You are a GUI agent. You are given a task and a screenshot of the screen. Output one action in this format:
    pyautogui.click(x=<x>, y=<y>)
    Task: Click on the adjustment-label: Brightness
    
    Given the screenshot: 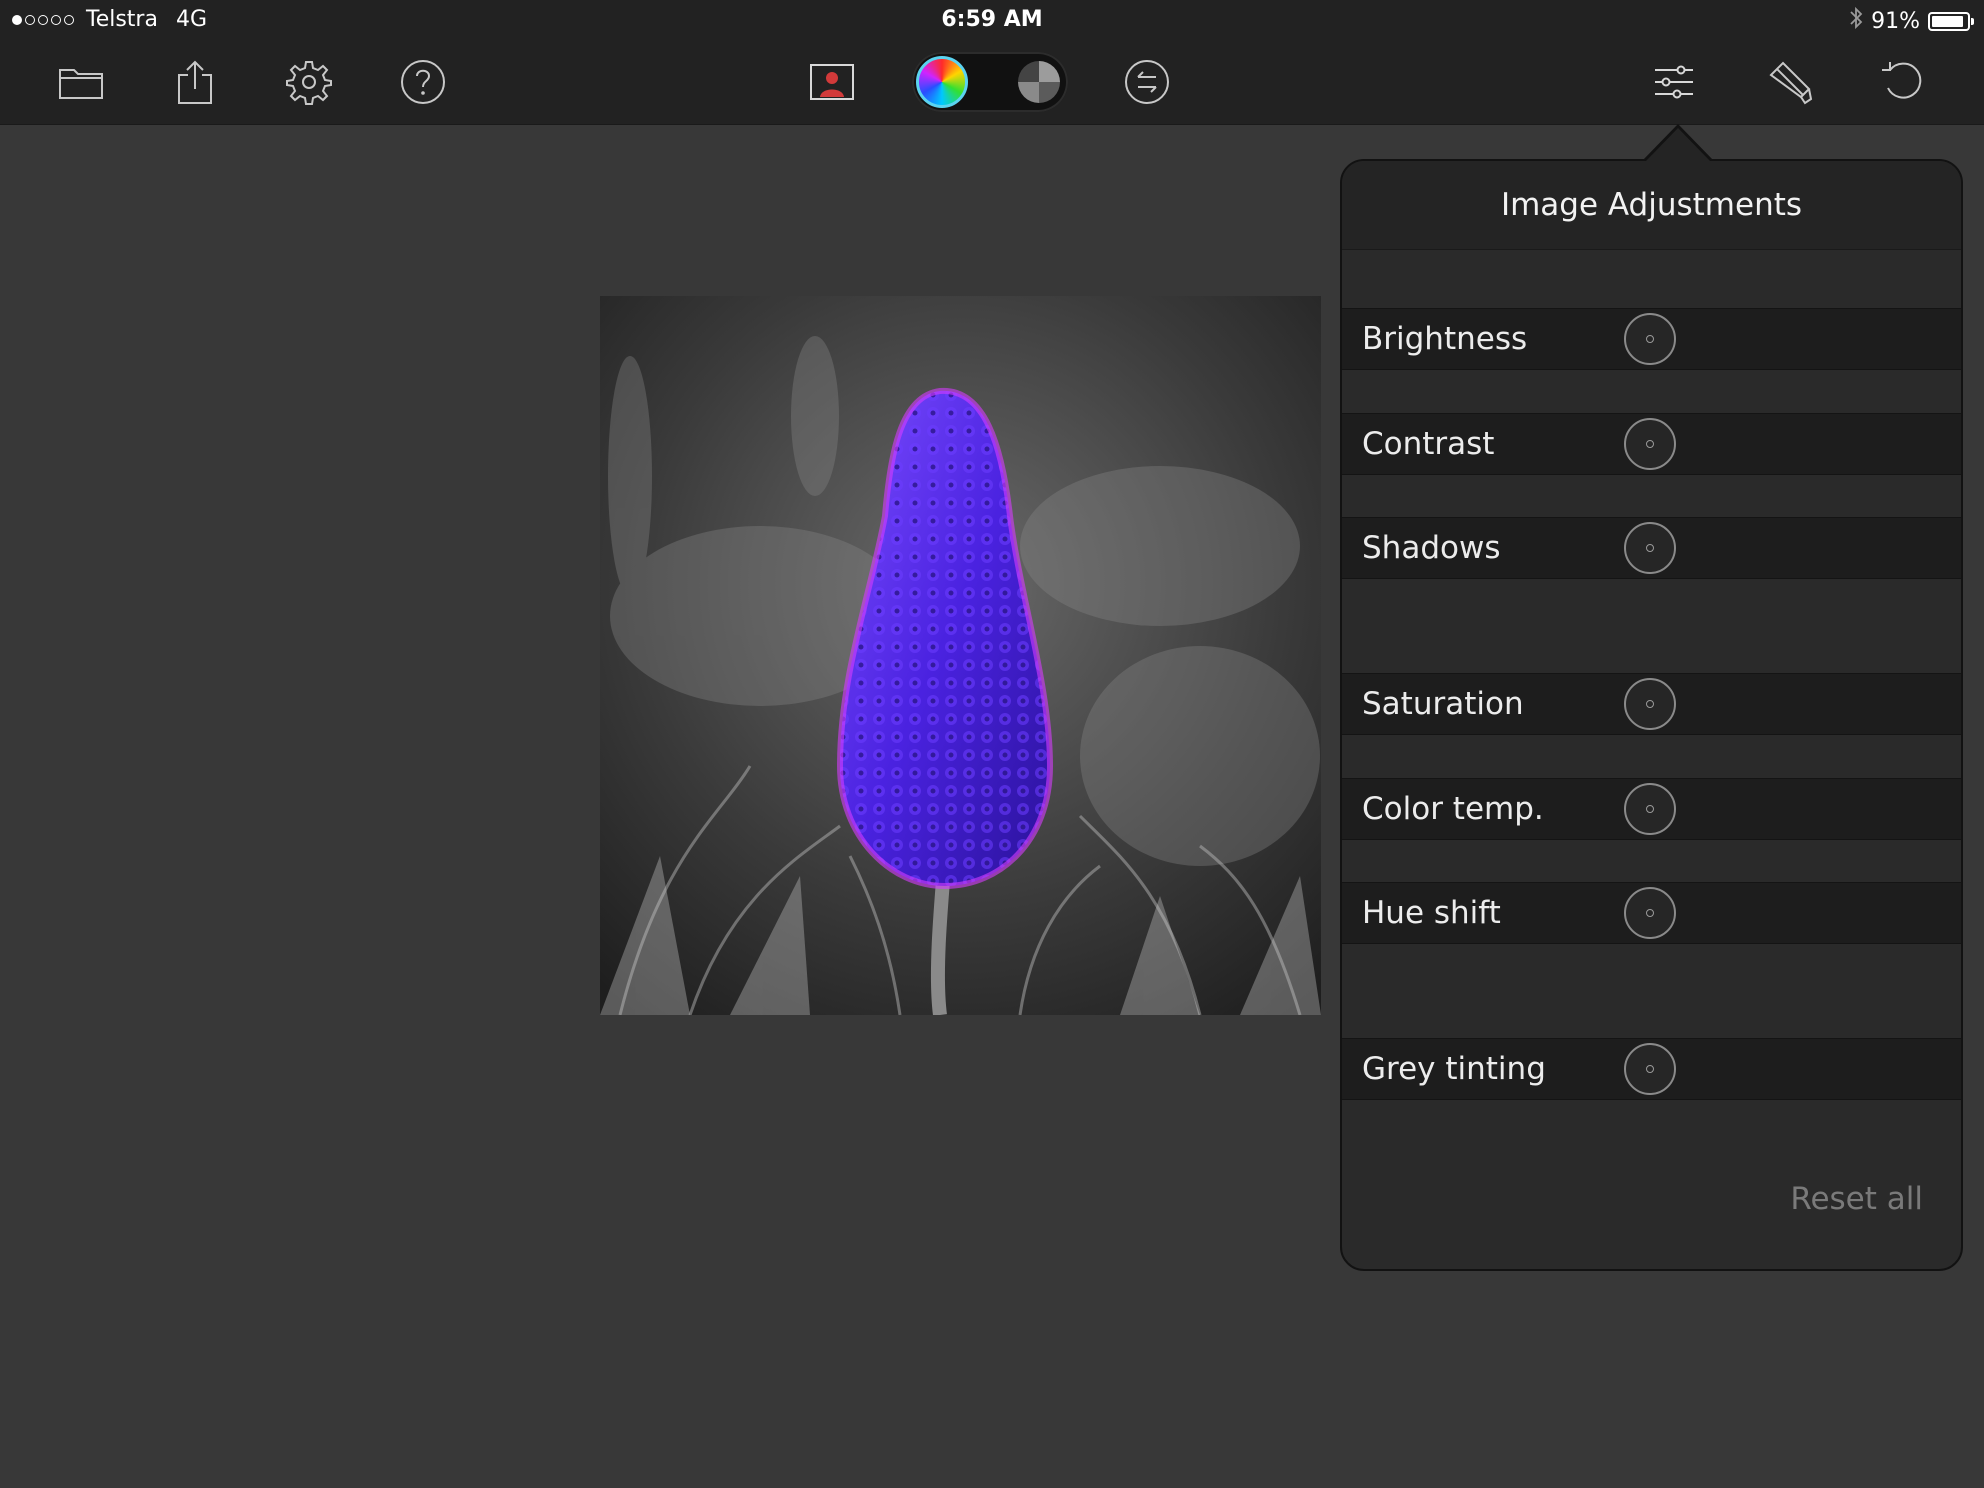 What is the action you would take?
    pyautogui.click(x=1445, y=339)
    